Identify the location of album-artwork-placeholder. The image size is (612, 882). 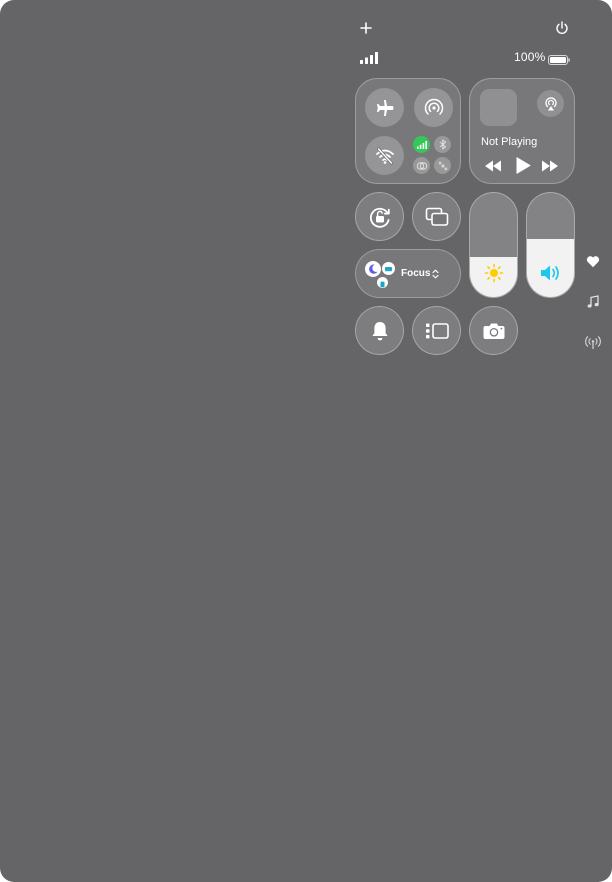
(498, 107).